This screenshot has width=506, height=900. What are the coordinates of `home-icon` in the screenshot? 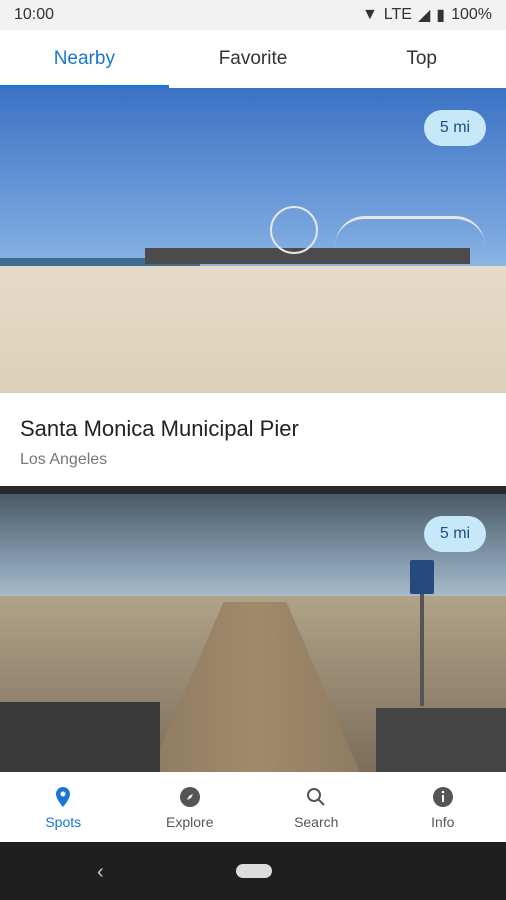 It's located at (254, 871).